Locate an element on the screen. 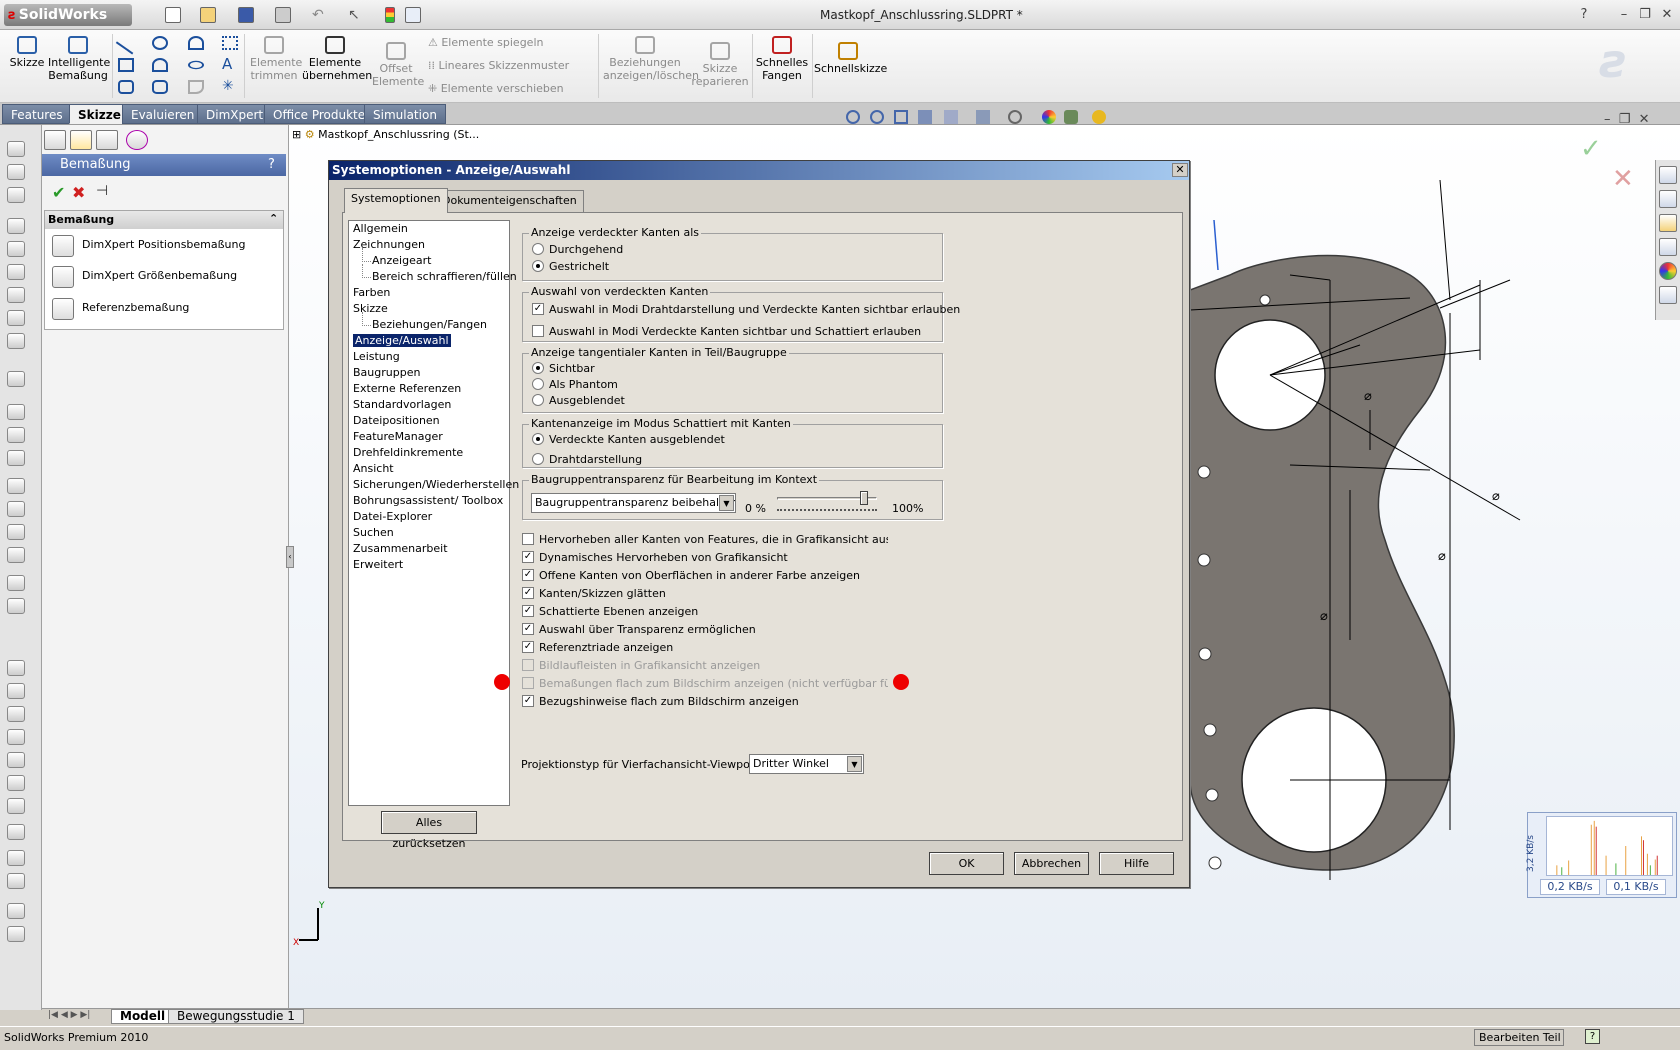  part-sketch-drawing: ⌀ ⌀ ⌀ ⌀ is located at coordinates (1370, 540).